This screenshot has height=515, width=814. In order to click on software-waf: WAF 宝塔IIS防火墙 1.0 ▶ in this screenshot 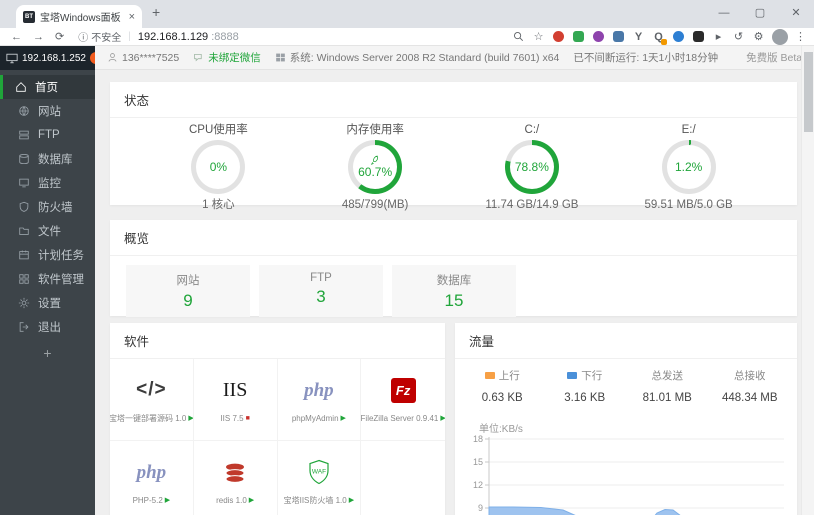, I will do `click(320, 478)`.